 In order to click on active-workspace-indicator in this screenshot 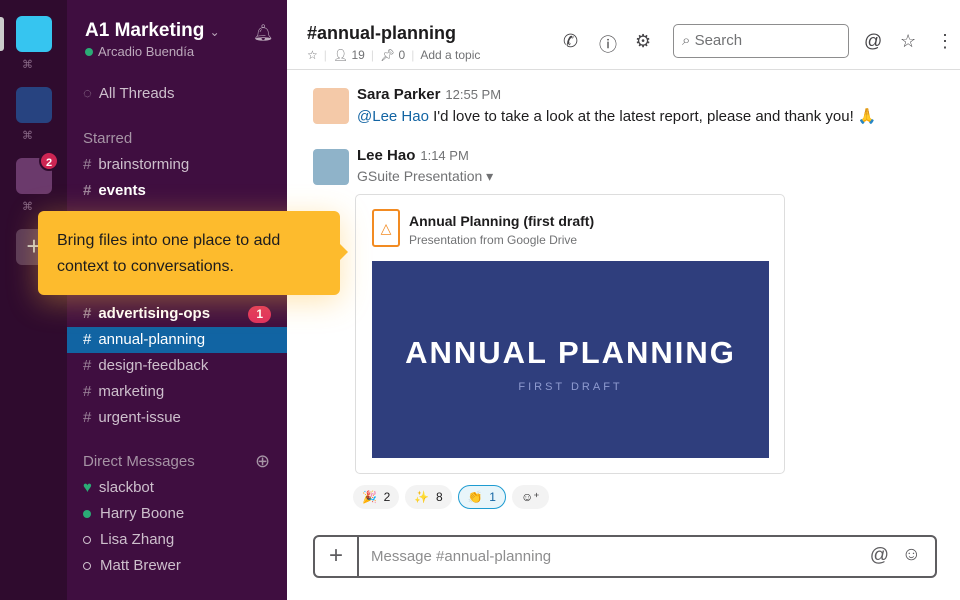, I will do `click(2, 34)`.